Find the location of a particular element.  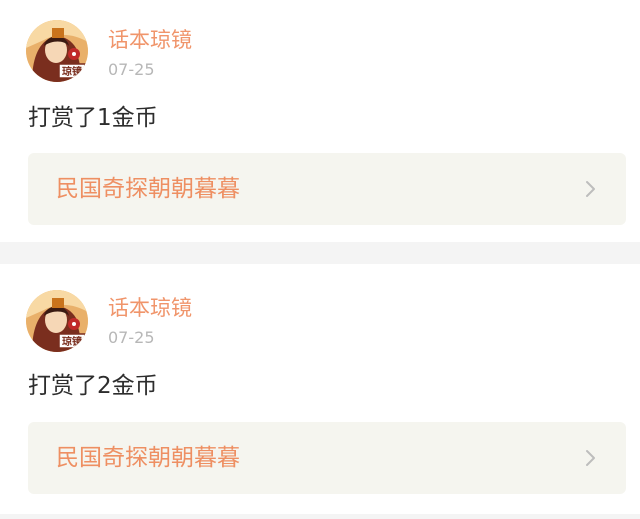

reward-message: 打赏了2金币 is located at coordinates (93, 386).